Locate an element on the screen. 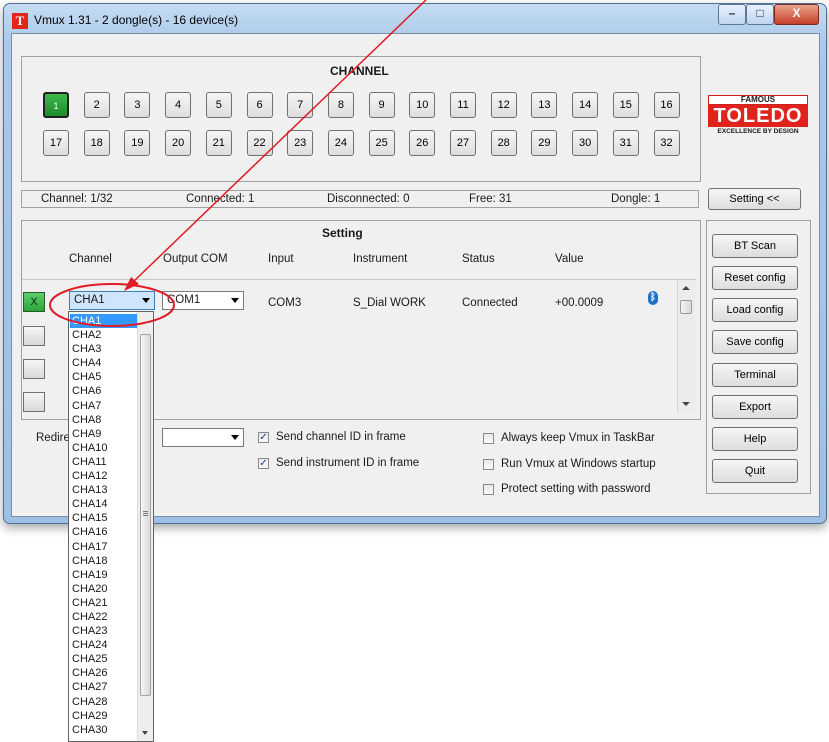  annotation-ellipse is located at coordinates (112, 305).